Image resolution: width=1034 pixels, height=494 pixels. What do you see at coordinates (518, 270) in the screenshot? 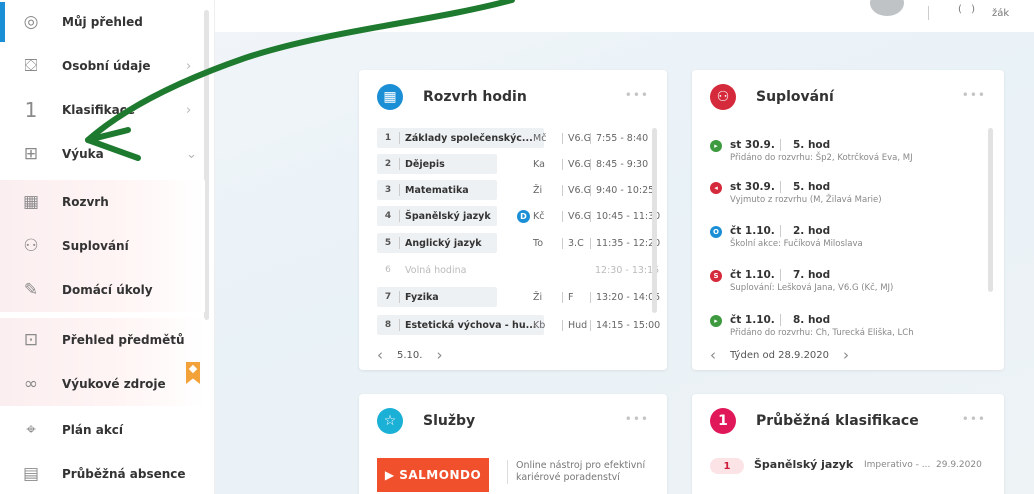
I see `timetable-row: 6 Volná hodina 12:30 - 13:15` at bounding box center [518, 270].